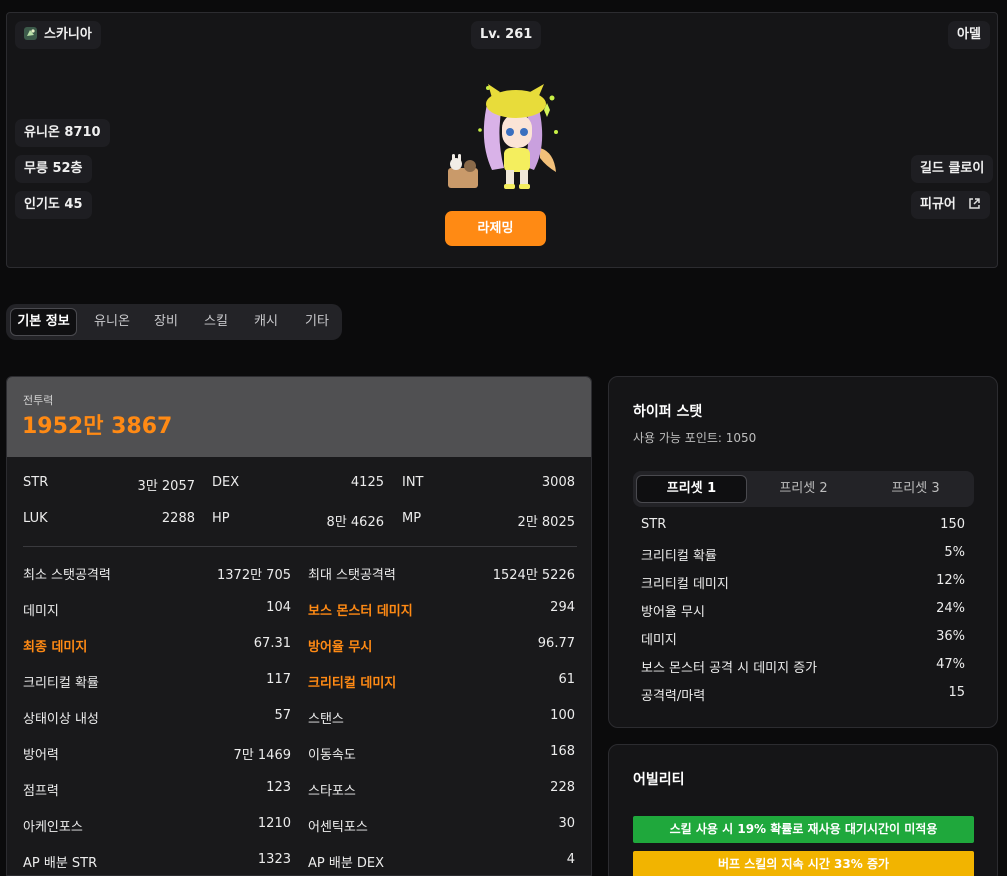 Image resolution: width=1007 pixels, height=876 pixels. I want to click on detail-stat-label: 아케인포스, so click(53, 827).